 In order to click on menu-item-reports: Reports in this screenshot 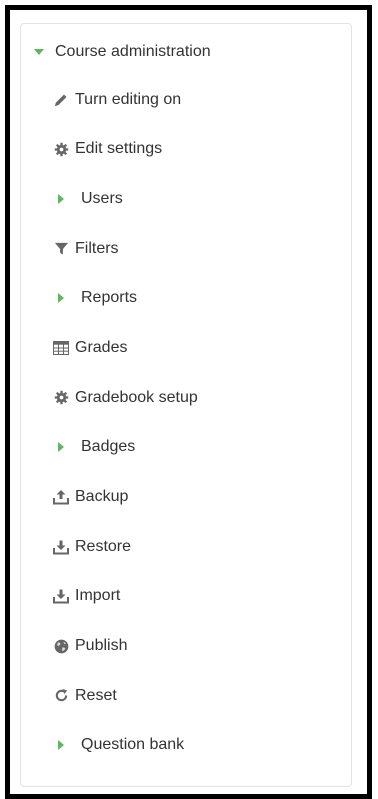, I will do `click(125, 298)`.